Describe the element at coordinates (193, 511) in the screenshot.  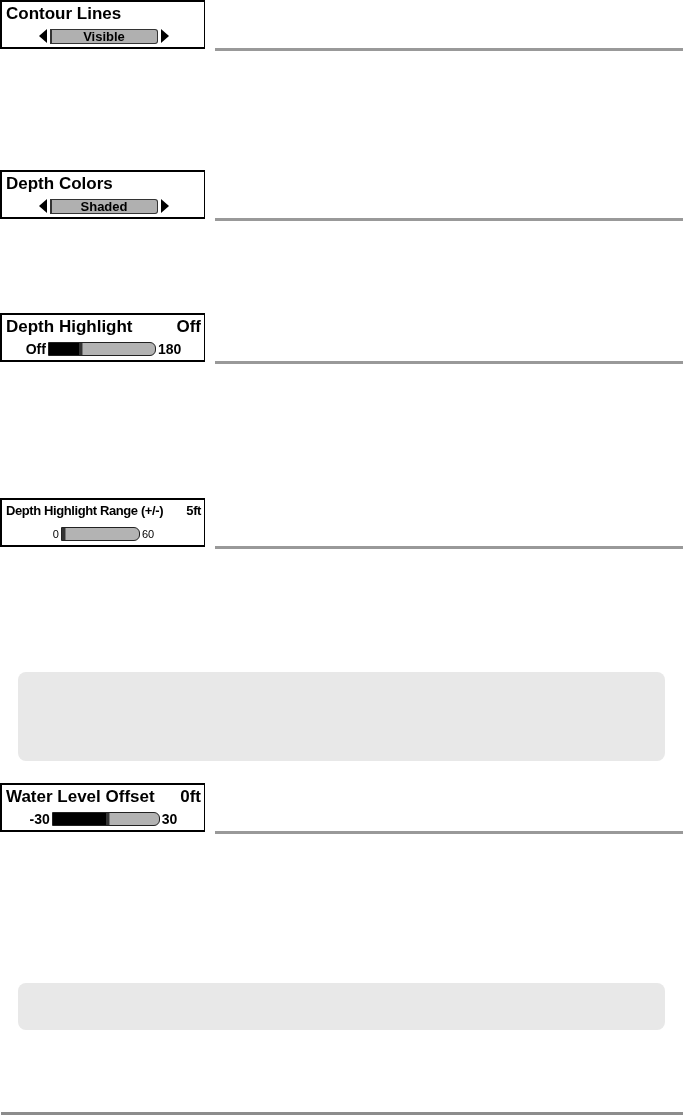
I see `setting-value: 5ft` at that location.